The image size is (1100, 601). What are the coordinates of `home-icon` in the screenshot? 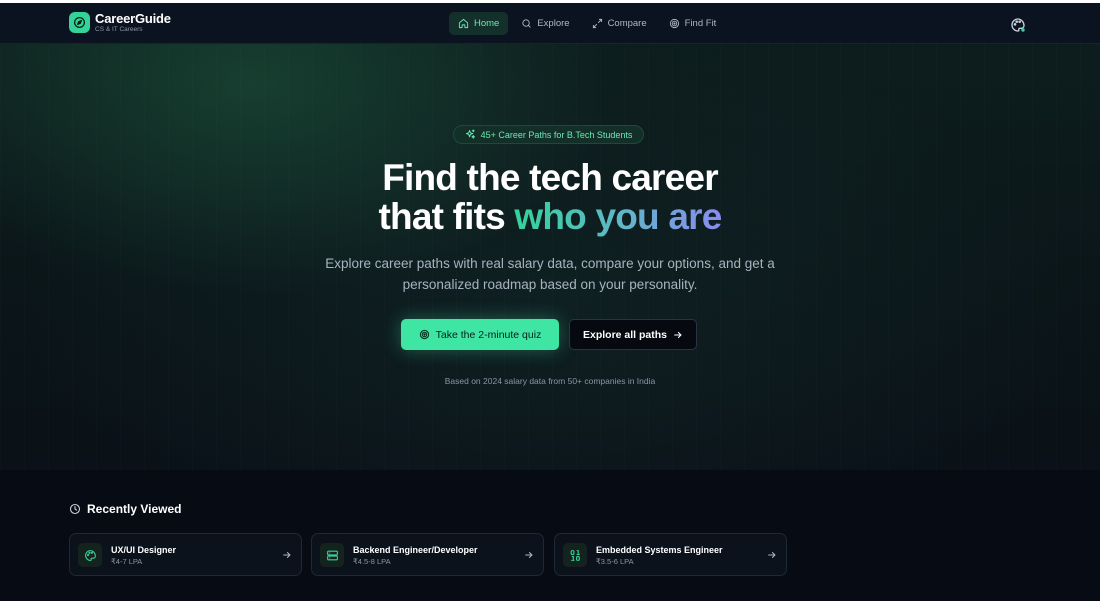 It's located at (463, 23).